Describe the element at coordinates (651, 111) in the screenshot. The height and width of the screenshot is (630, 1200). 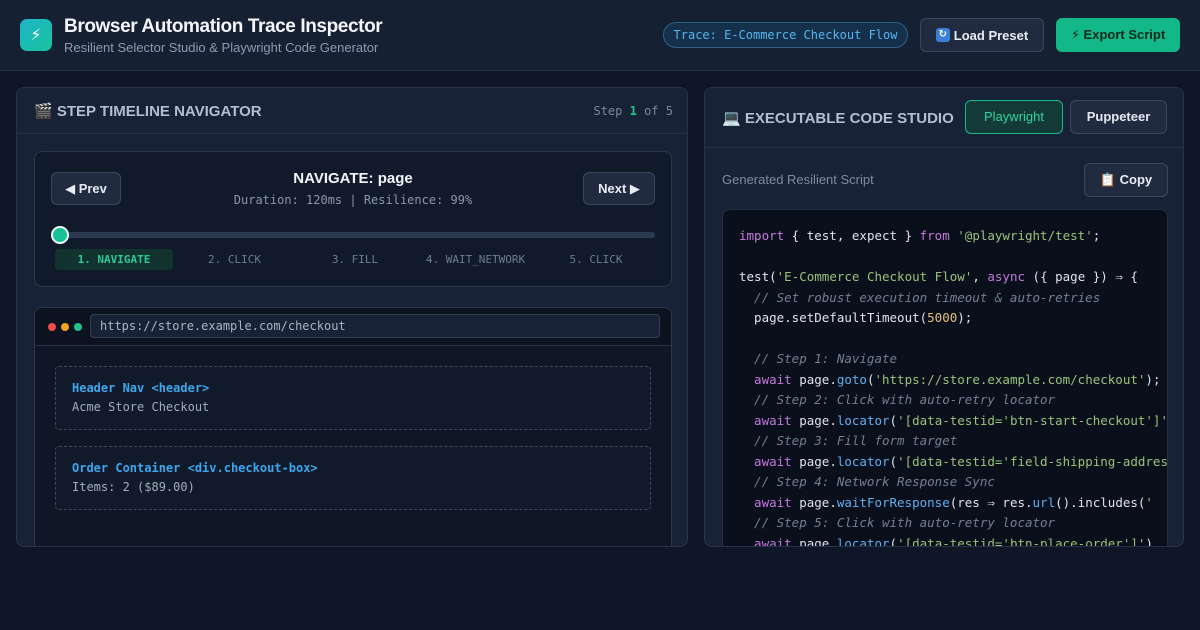
I see `of-word: of` at that location.